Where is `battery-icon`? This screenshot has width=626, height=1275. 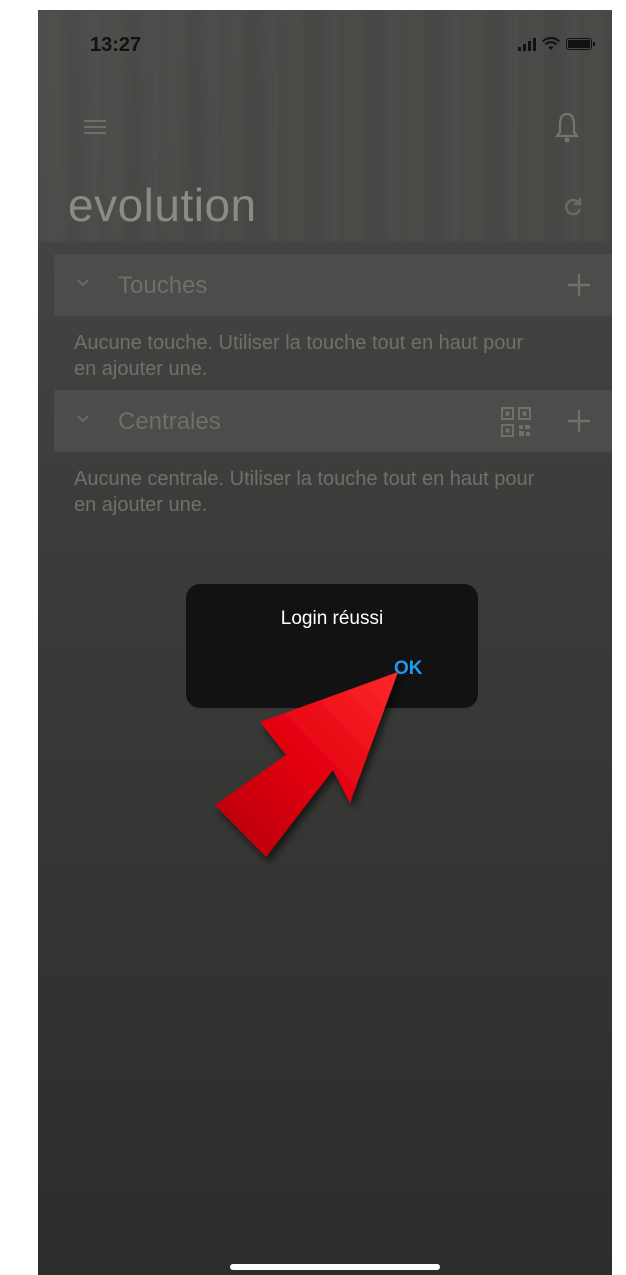
battery-icon is located at coordinates (580, 44).